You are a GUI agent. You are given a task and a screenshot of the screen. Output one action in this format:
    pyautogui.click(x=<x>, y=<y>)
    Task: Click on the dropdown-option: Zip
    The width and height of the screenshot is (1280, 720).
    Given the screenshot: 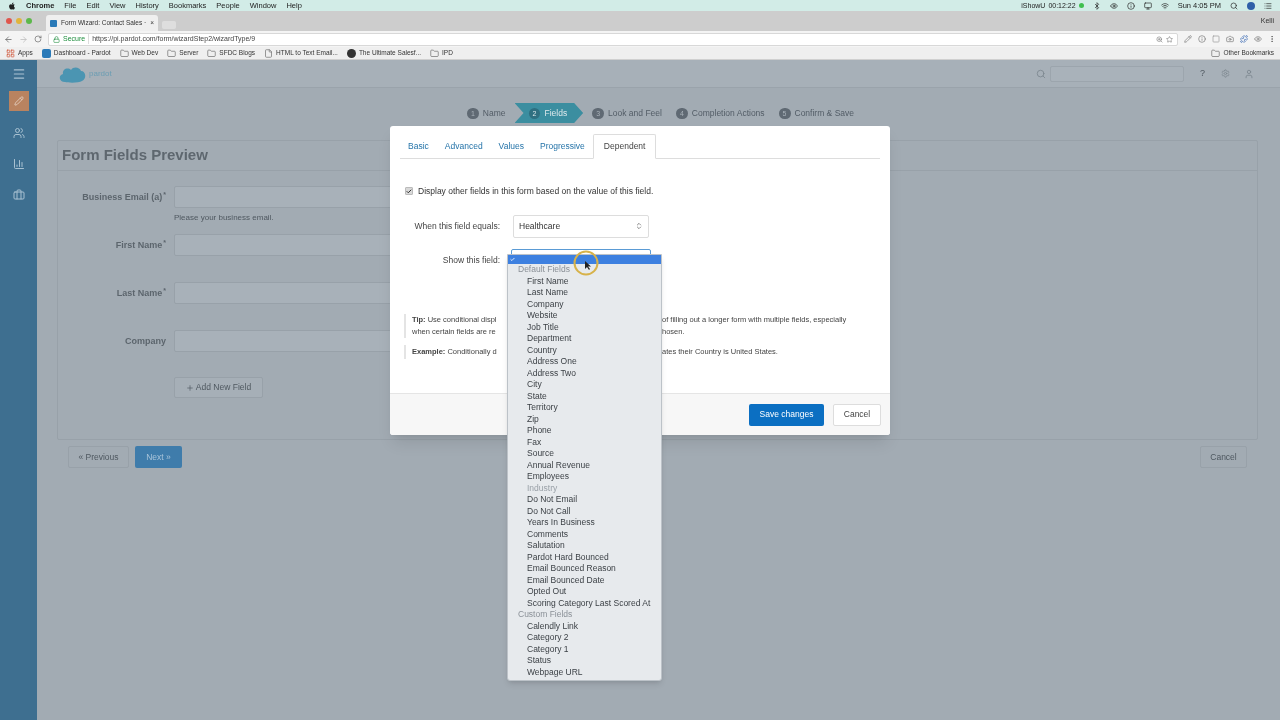 What is the action you would take?
    pyautogui.click(x=584, y=419)
    